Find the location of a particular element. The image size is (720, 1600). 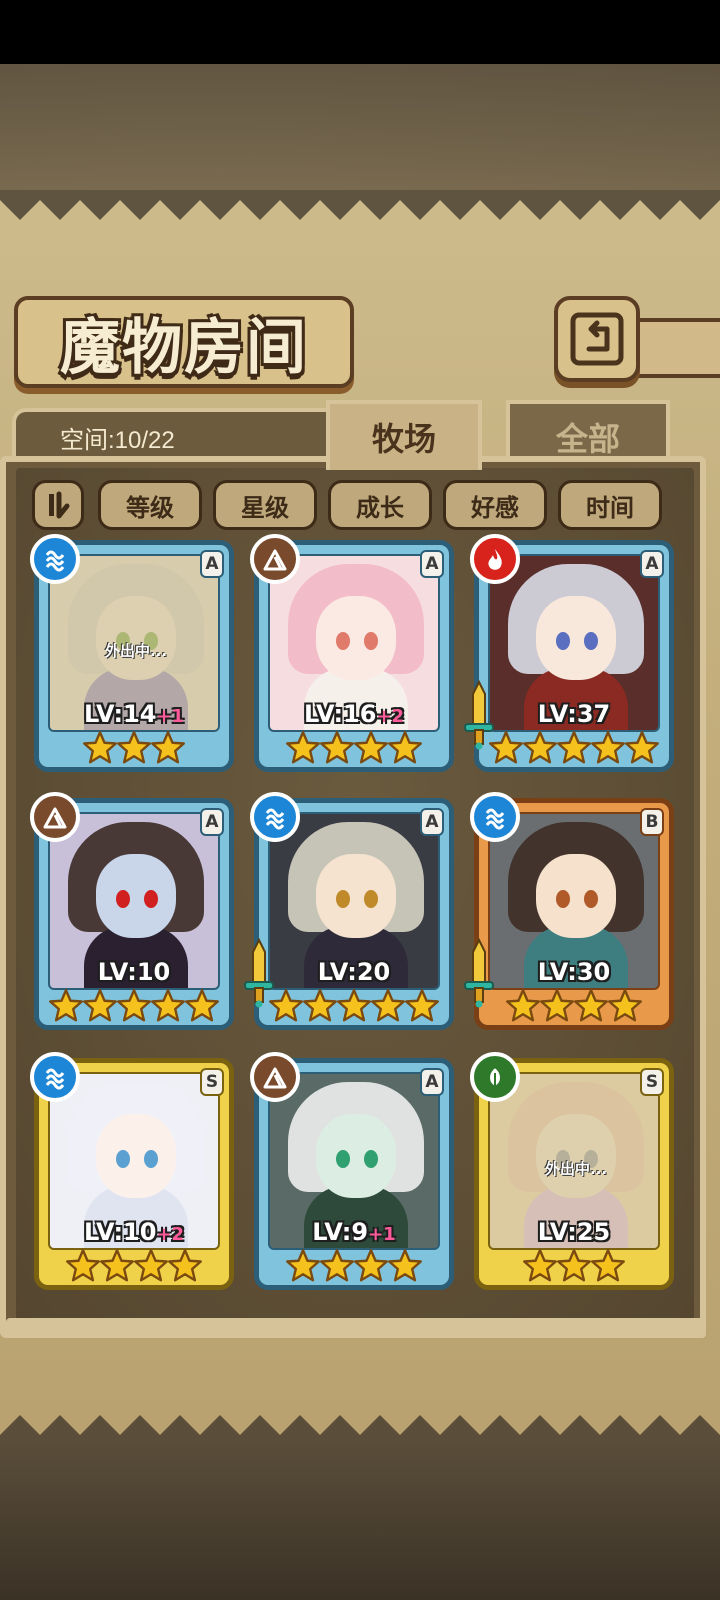

back-button is located at coordinates (597, 339).